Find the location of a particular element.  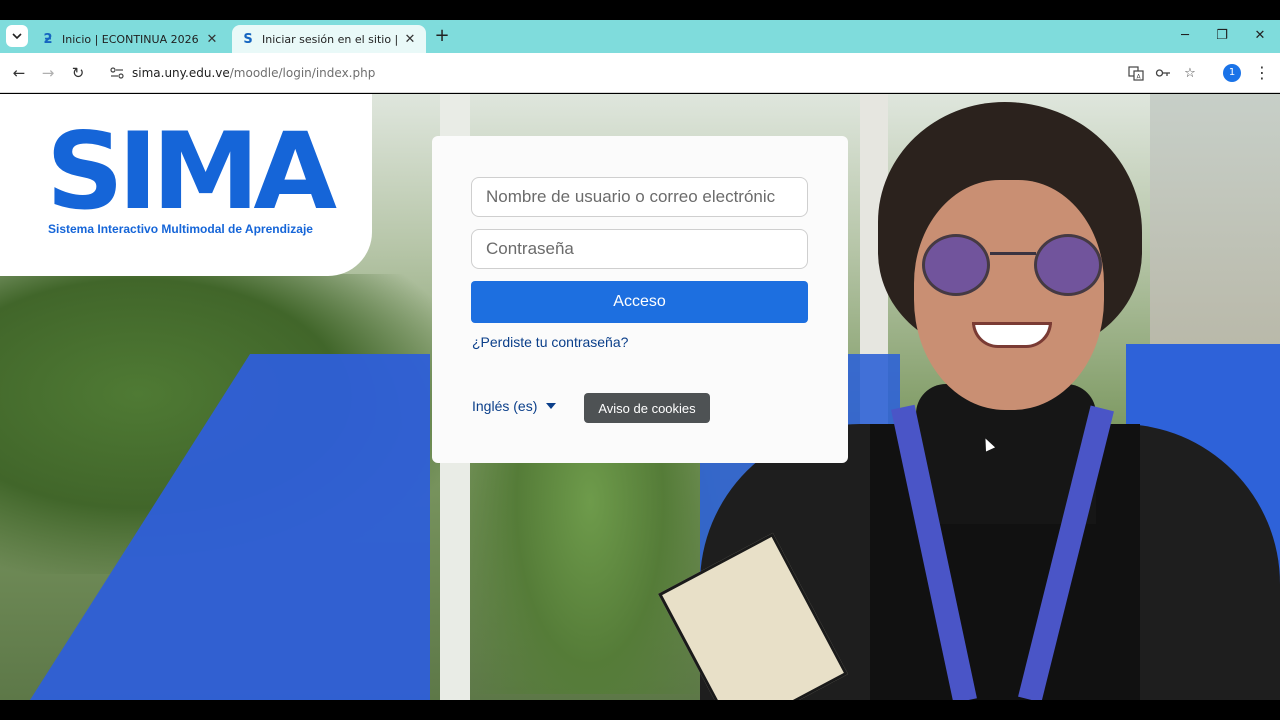

reload-icon: ↻ is located at coordinates (78, 73).